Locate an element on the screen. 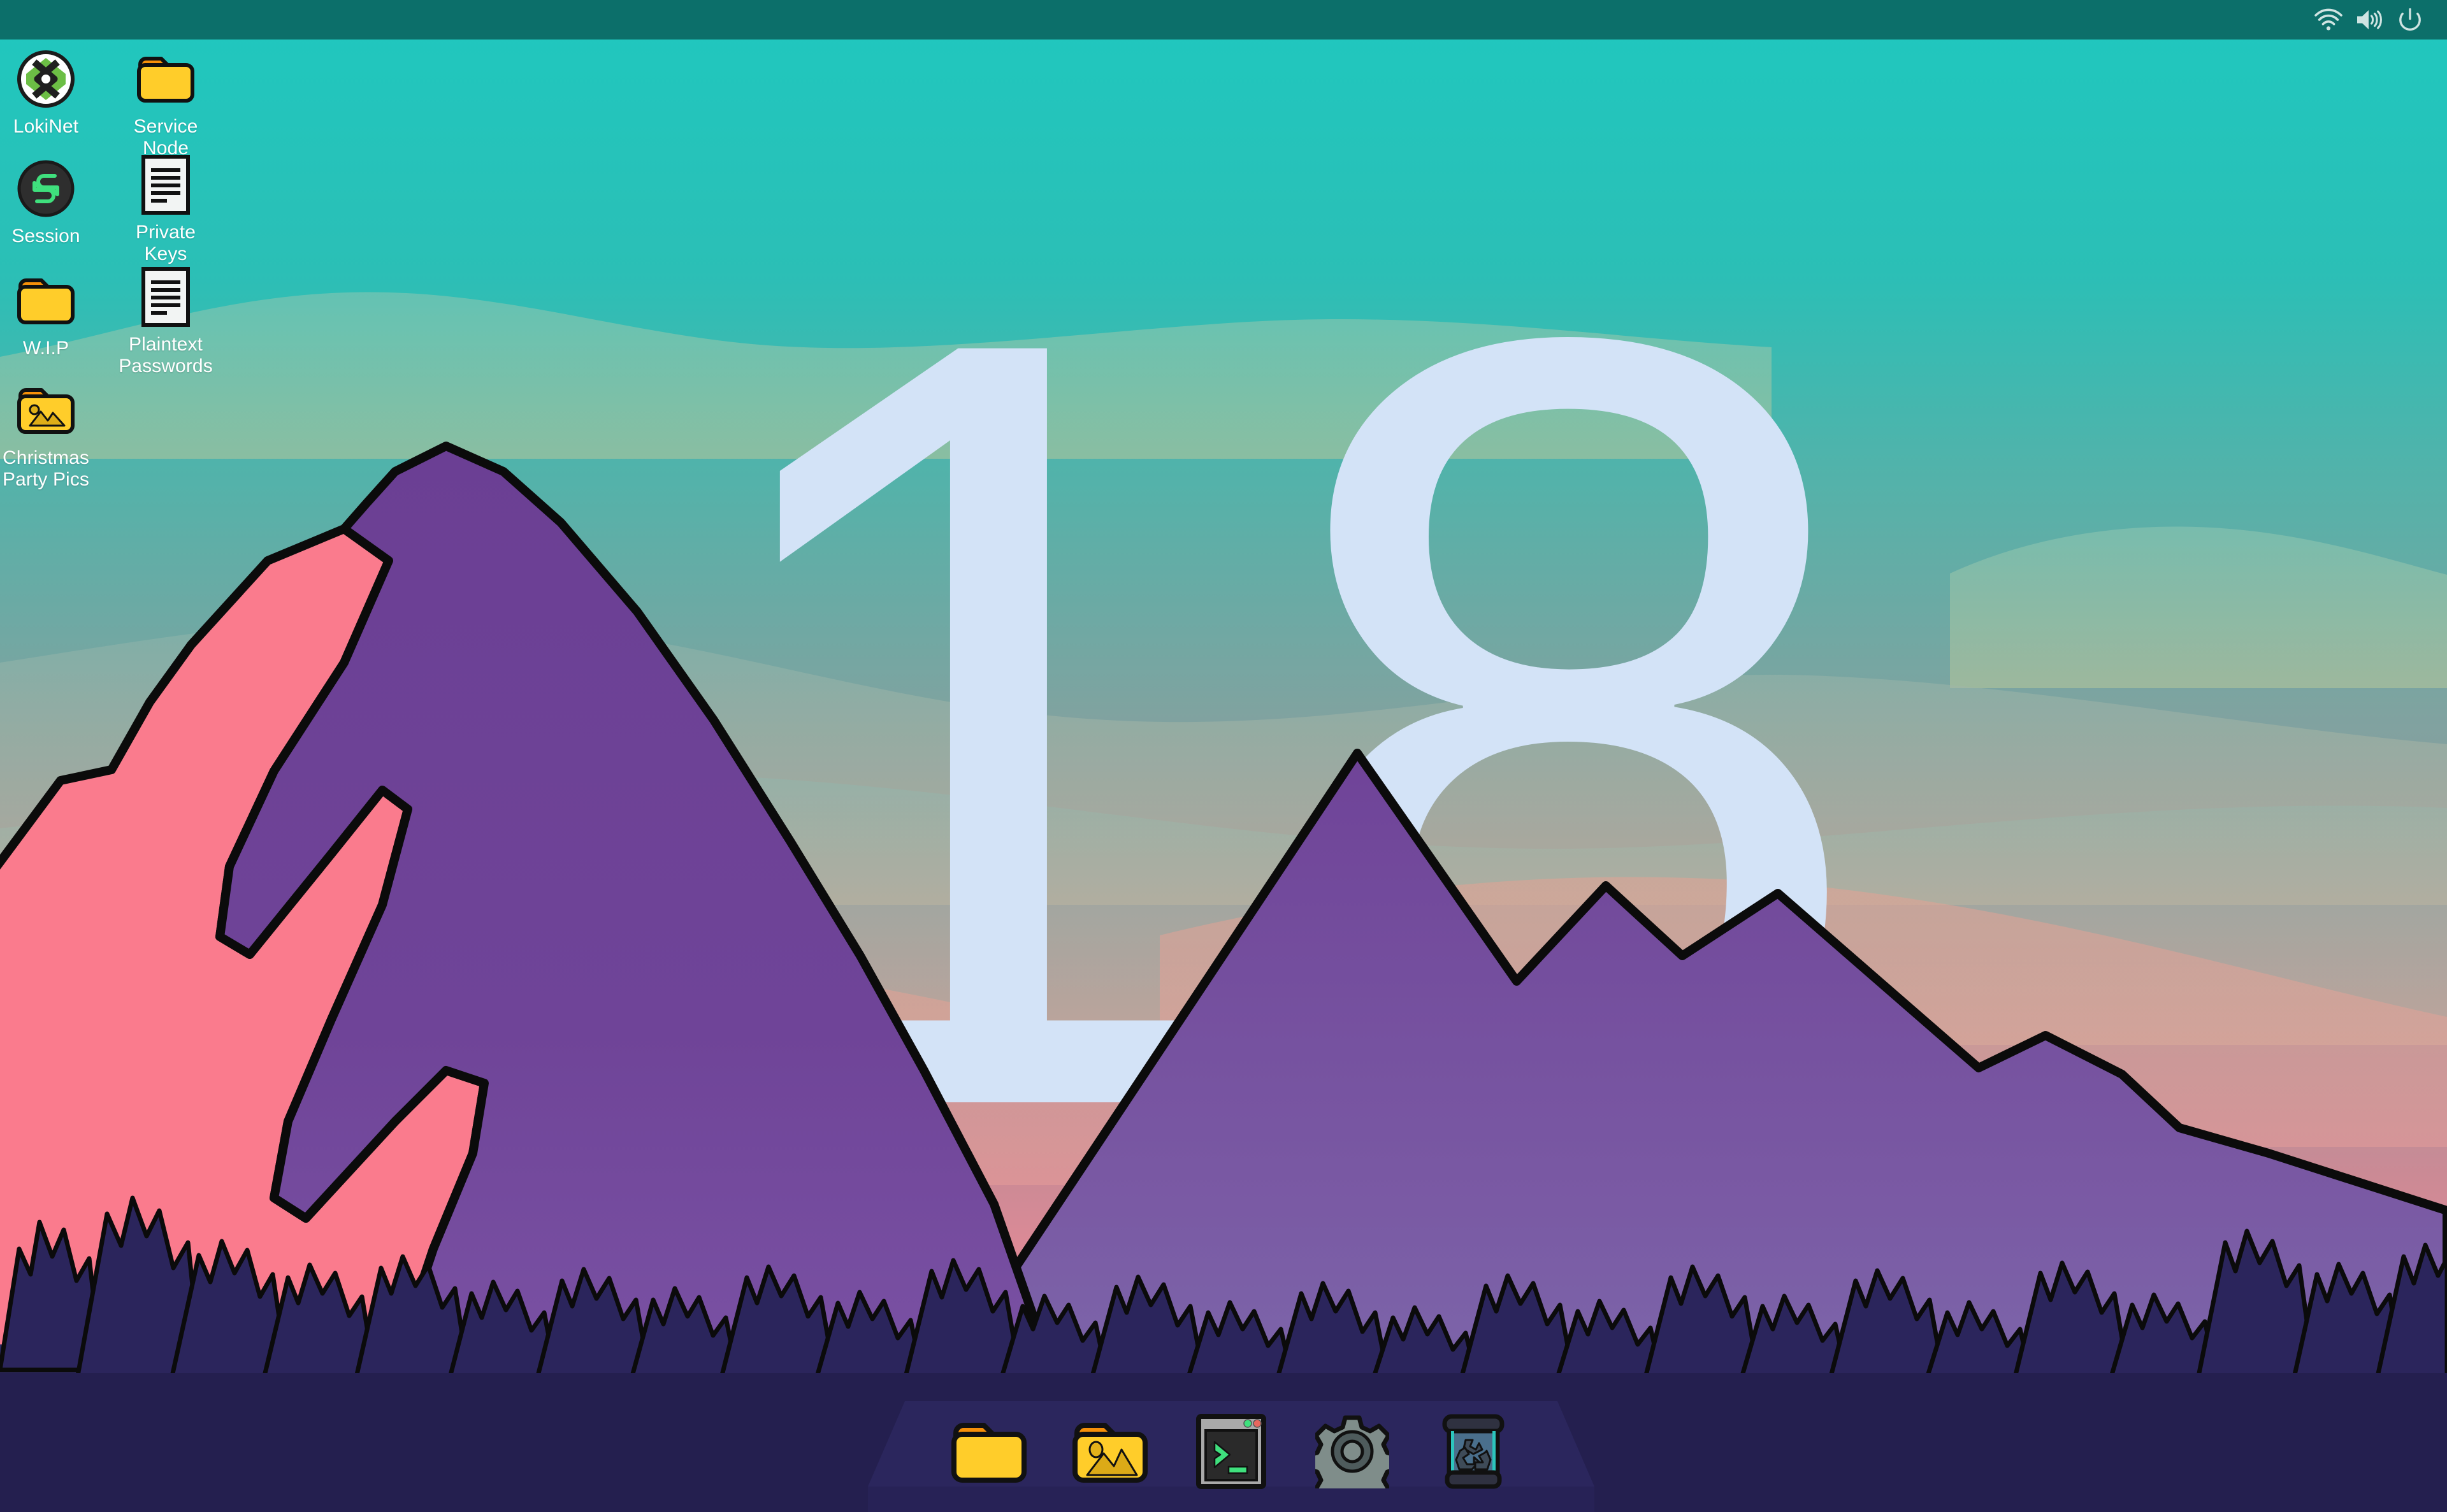 The width and height of the screenshot is (2447, 1512). top-system-bar is located at coordinates (1223, 20).